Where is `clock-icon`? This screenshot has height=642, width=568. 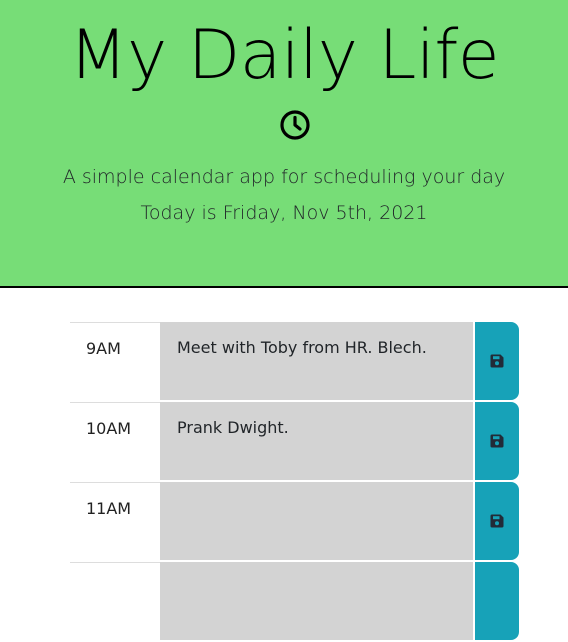
clock-icon is located at coordinates (295, 125).